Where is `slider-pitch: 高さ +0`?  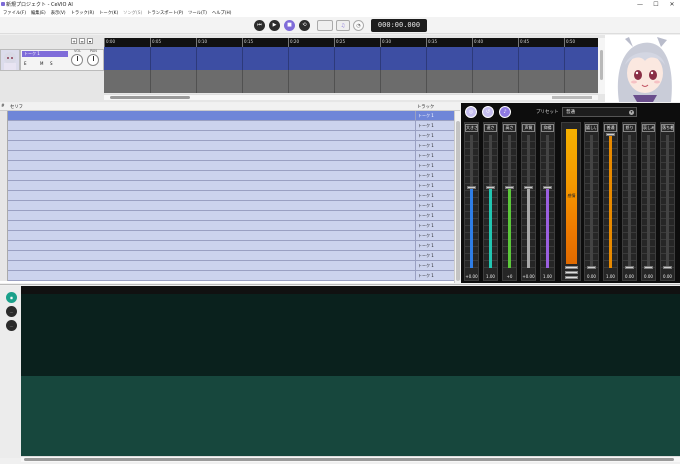
slider-pitch: 高さ +0 is located at coordinates (509, 201).